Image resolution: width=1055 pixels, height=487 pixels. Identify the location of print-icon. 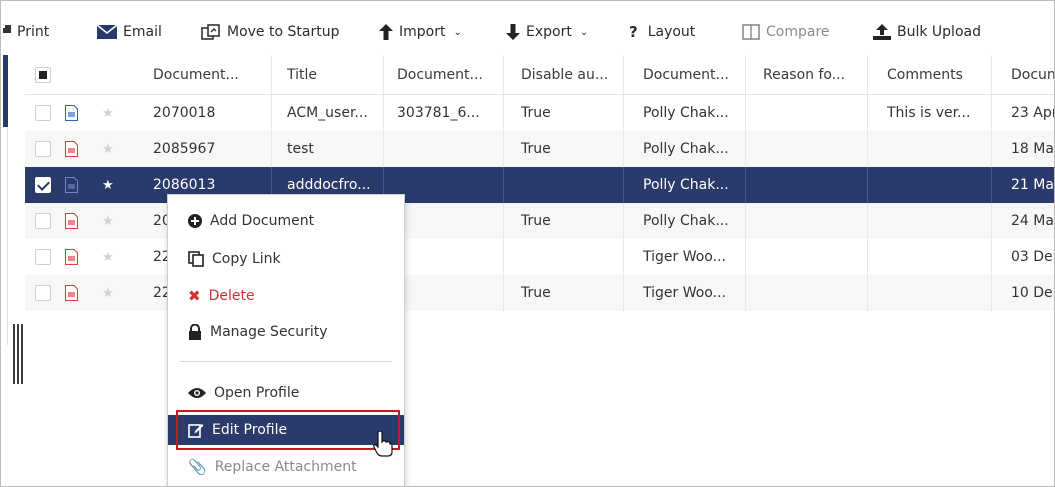
(7, 29).